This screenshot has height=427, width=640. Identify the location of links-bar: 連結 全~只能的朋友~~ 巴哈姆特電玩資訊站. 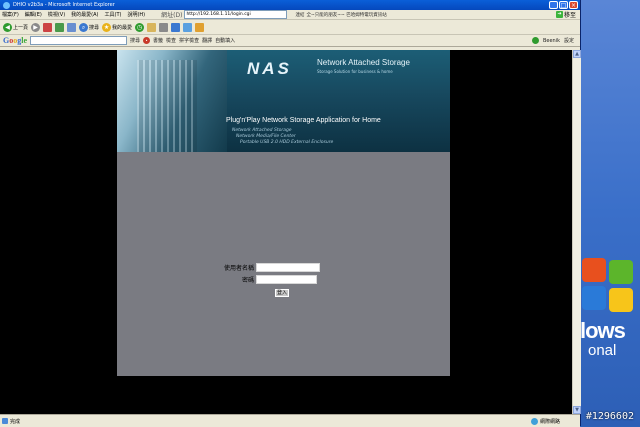
(340, 15).